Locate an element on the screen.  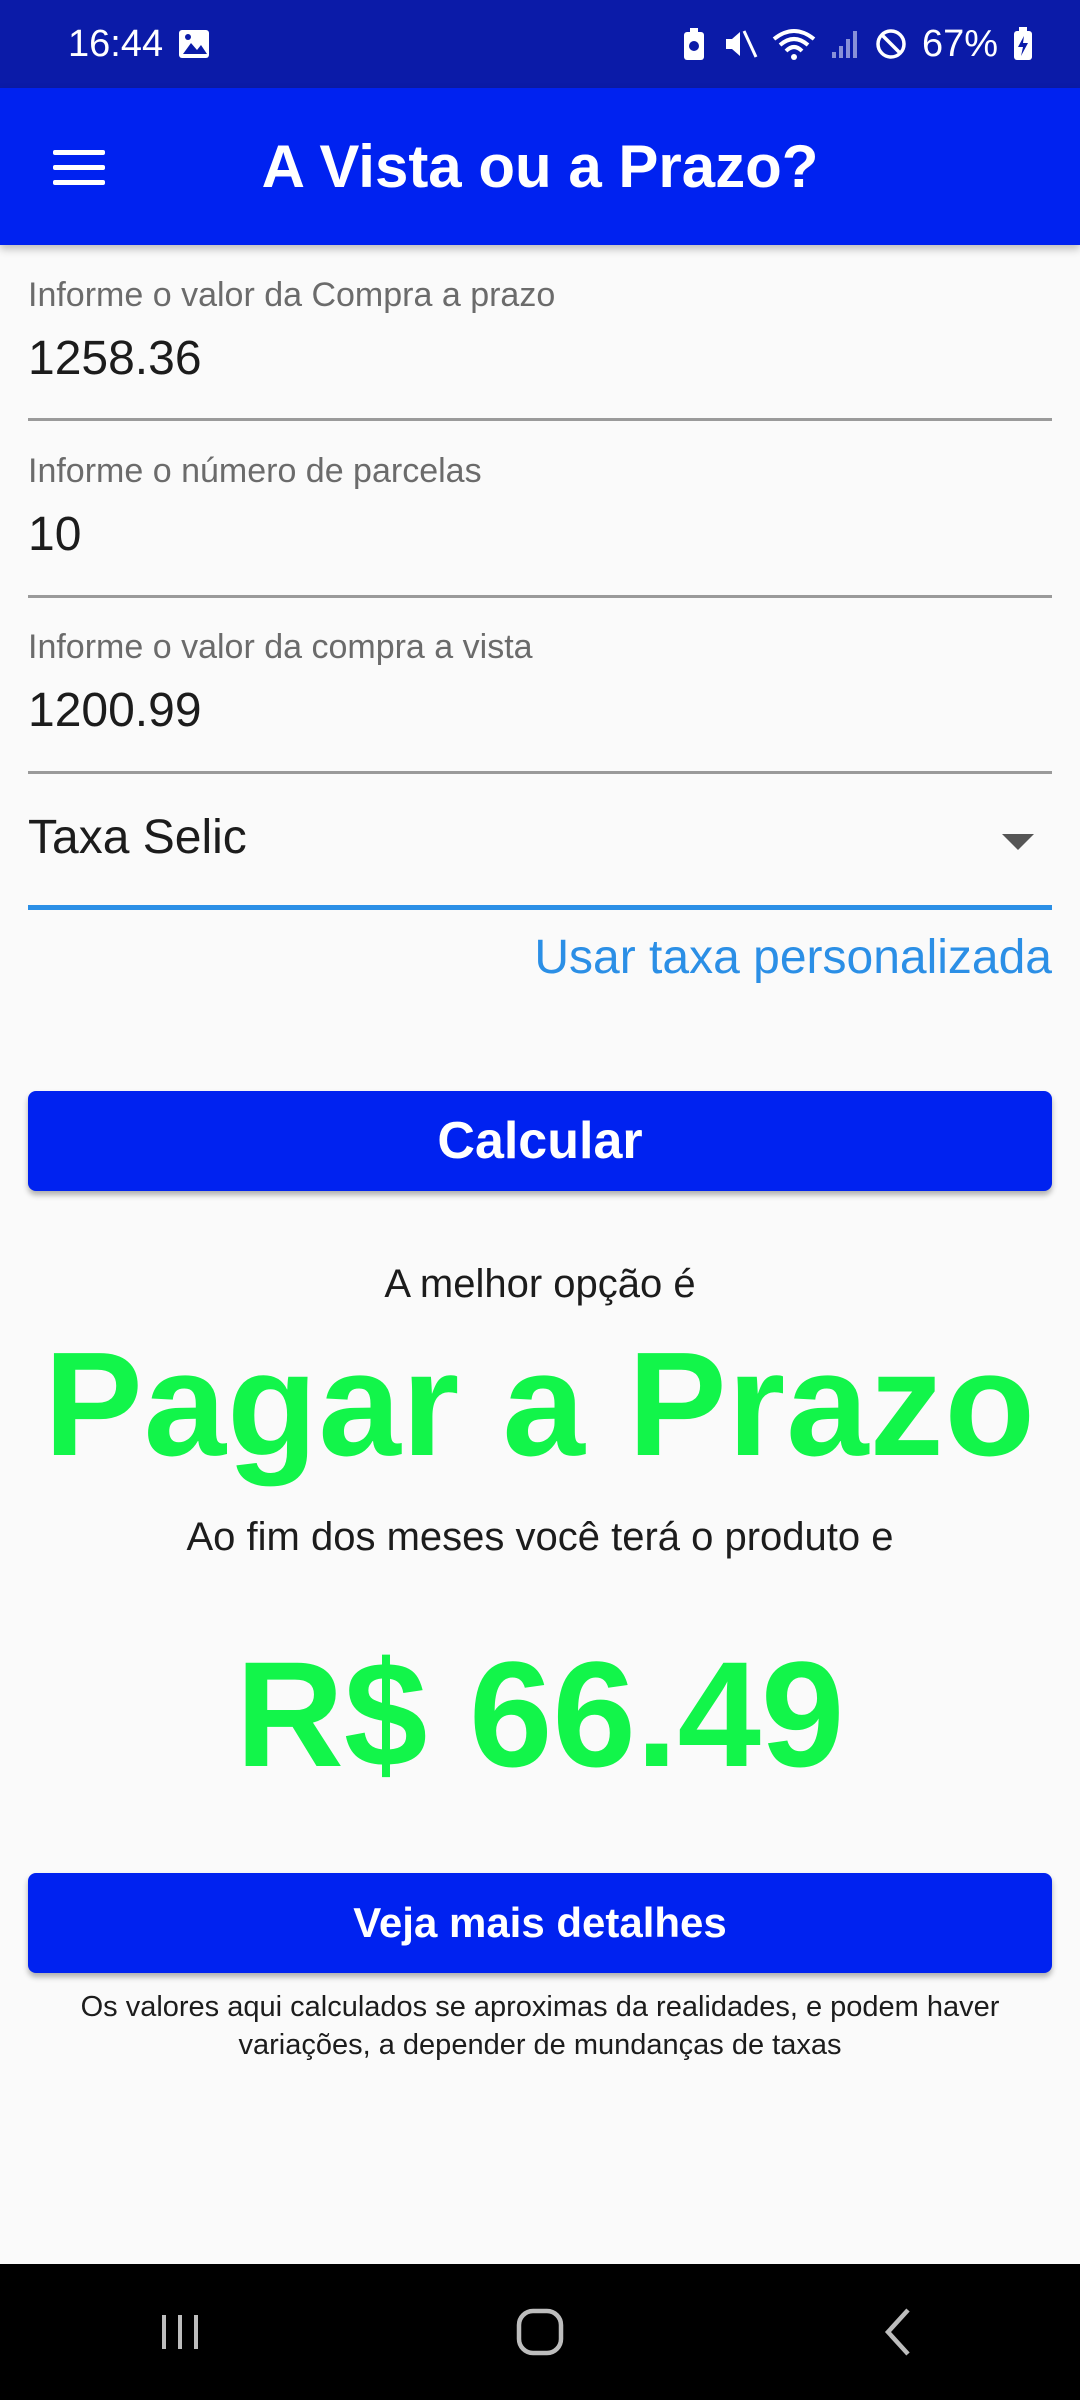
rate-dropdown: Taxa Selic is located at coordinates (540, 850).